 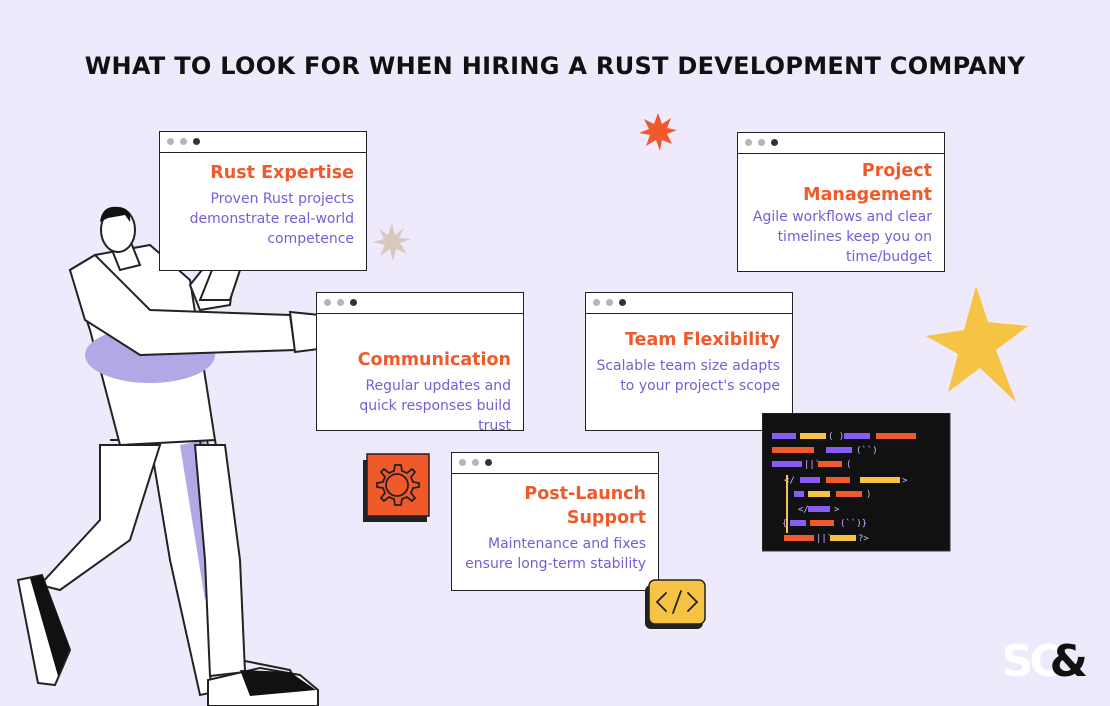 I want to click on card-heading: Team Flexibility, so click(x=702, y=340).